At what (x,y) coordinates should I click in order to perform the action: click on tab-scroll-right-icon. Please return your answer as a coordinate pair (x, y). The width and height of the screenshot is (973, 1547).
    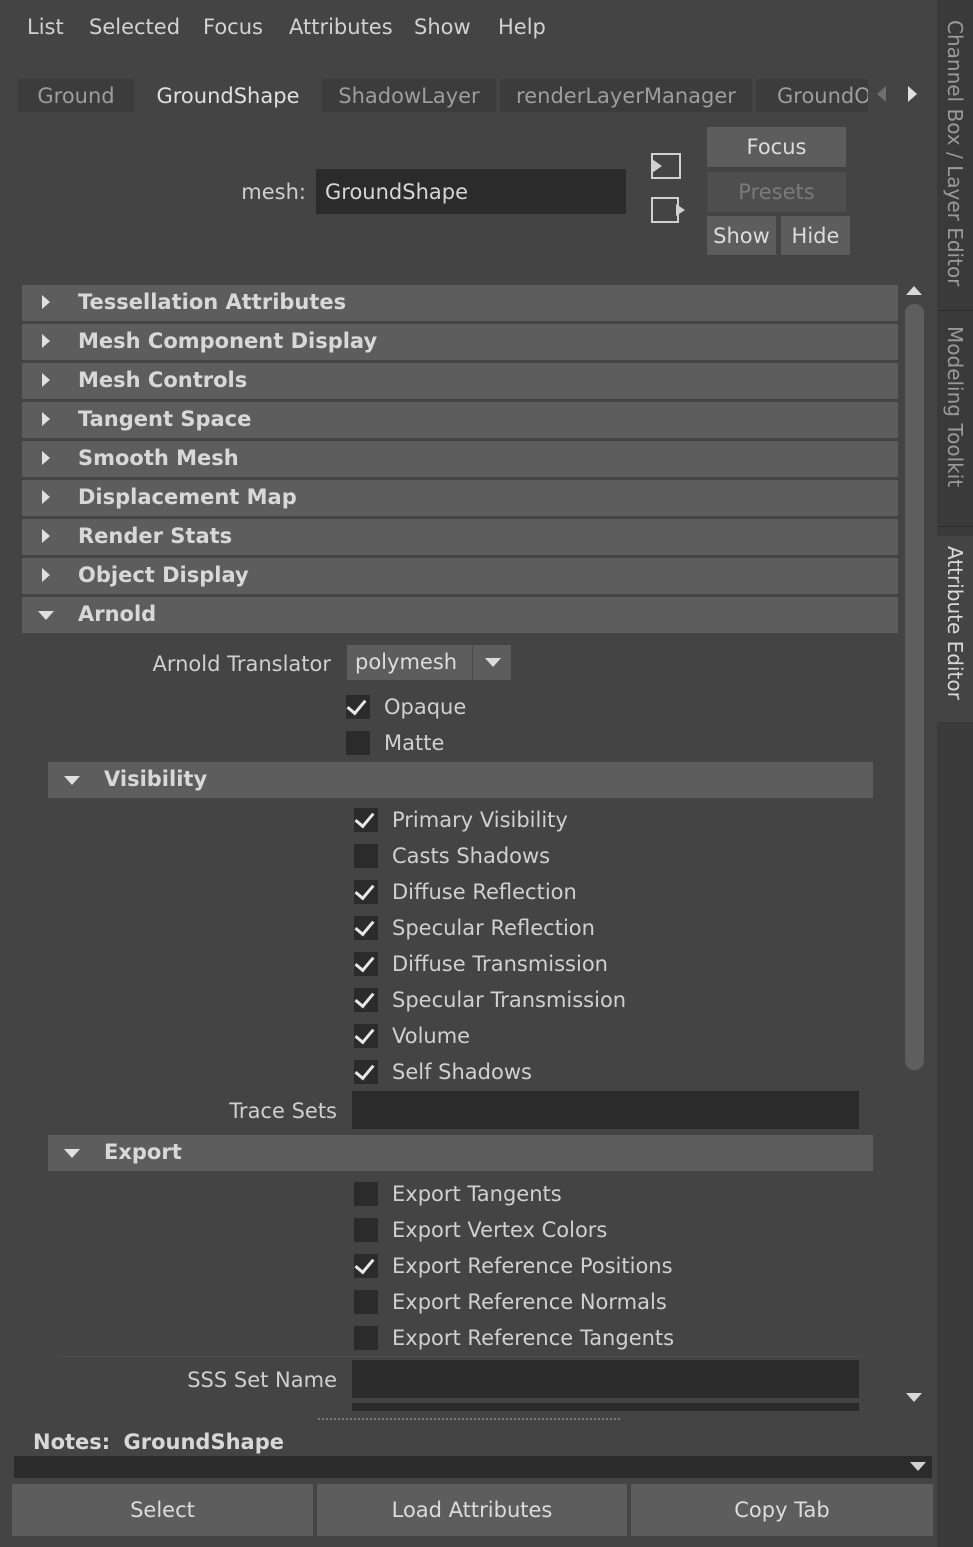
    Looking at the image, I should click on (912, 95).